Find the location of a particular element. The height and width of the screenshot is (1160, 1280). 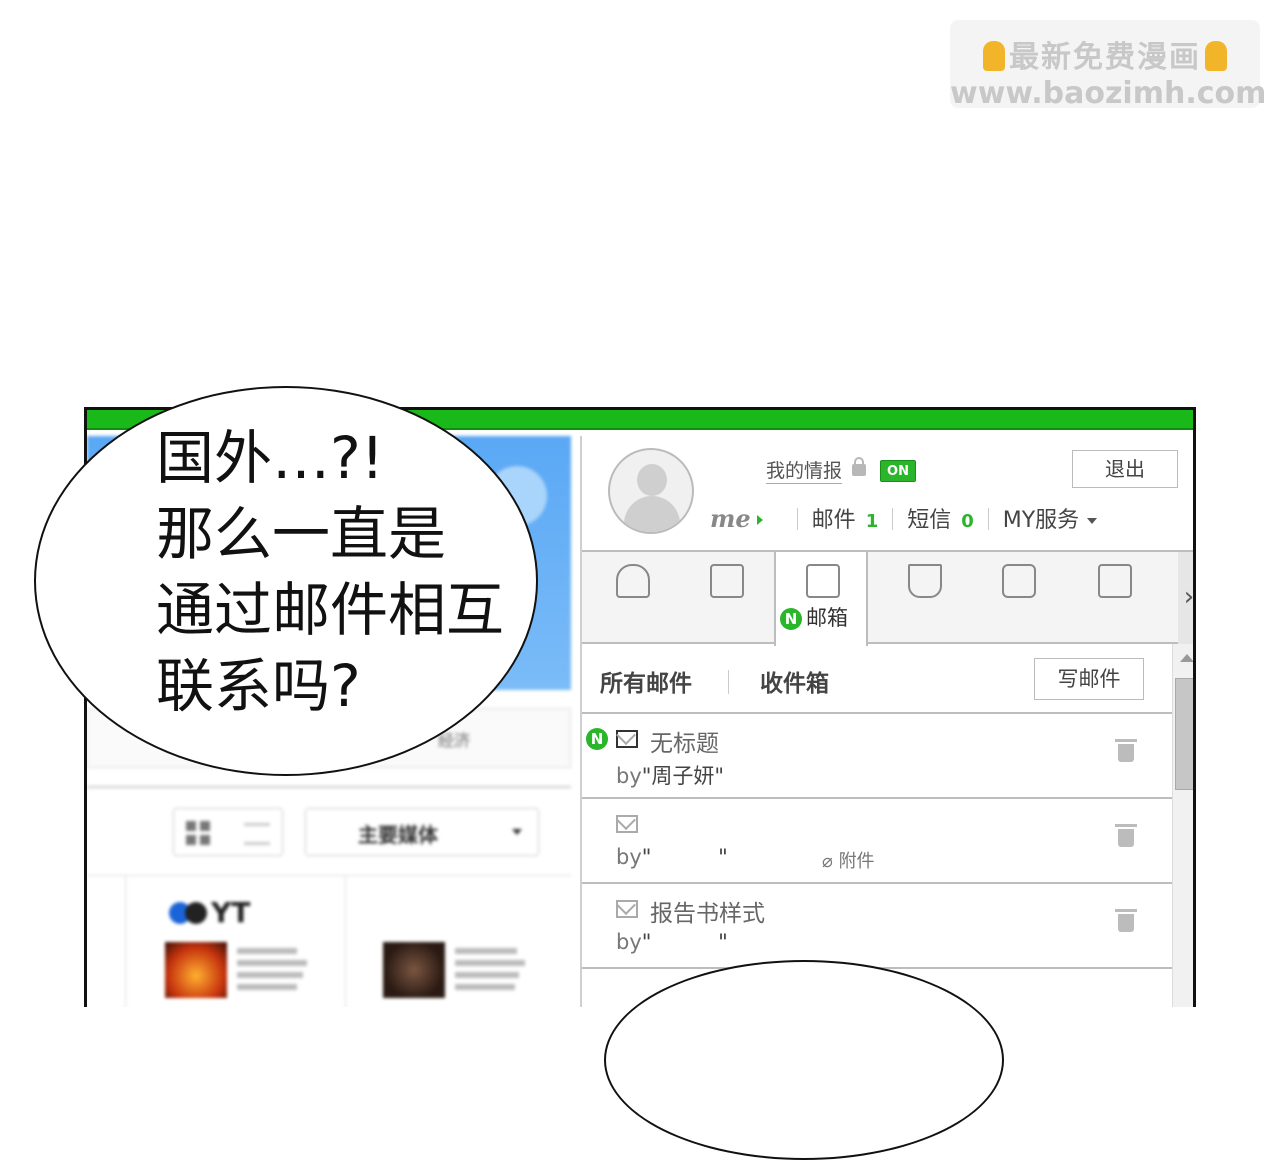

mail-sender: "周子妍" is located at coordinates (683, 776).